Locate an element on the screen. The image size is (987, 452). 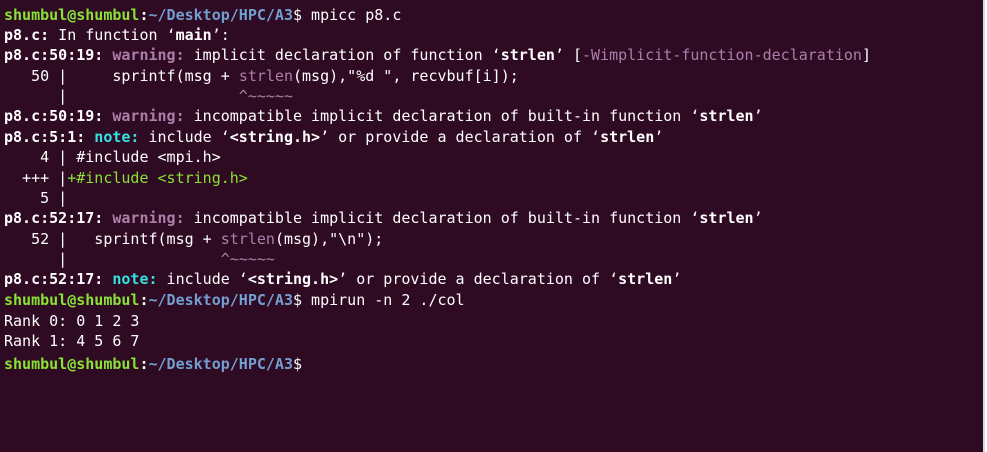
source-code: #include <mpi.h> is located at coordinates (144, 157).